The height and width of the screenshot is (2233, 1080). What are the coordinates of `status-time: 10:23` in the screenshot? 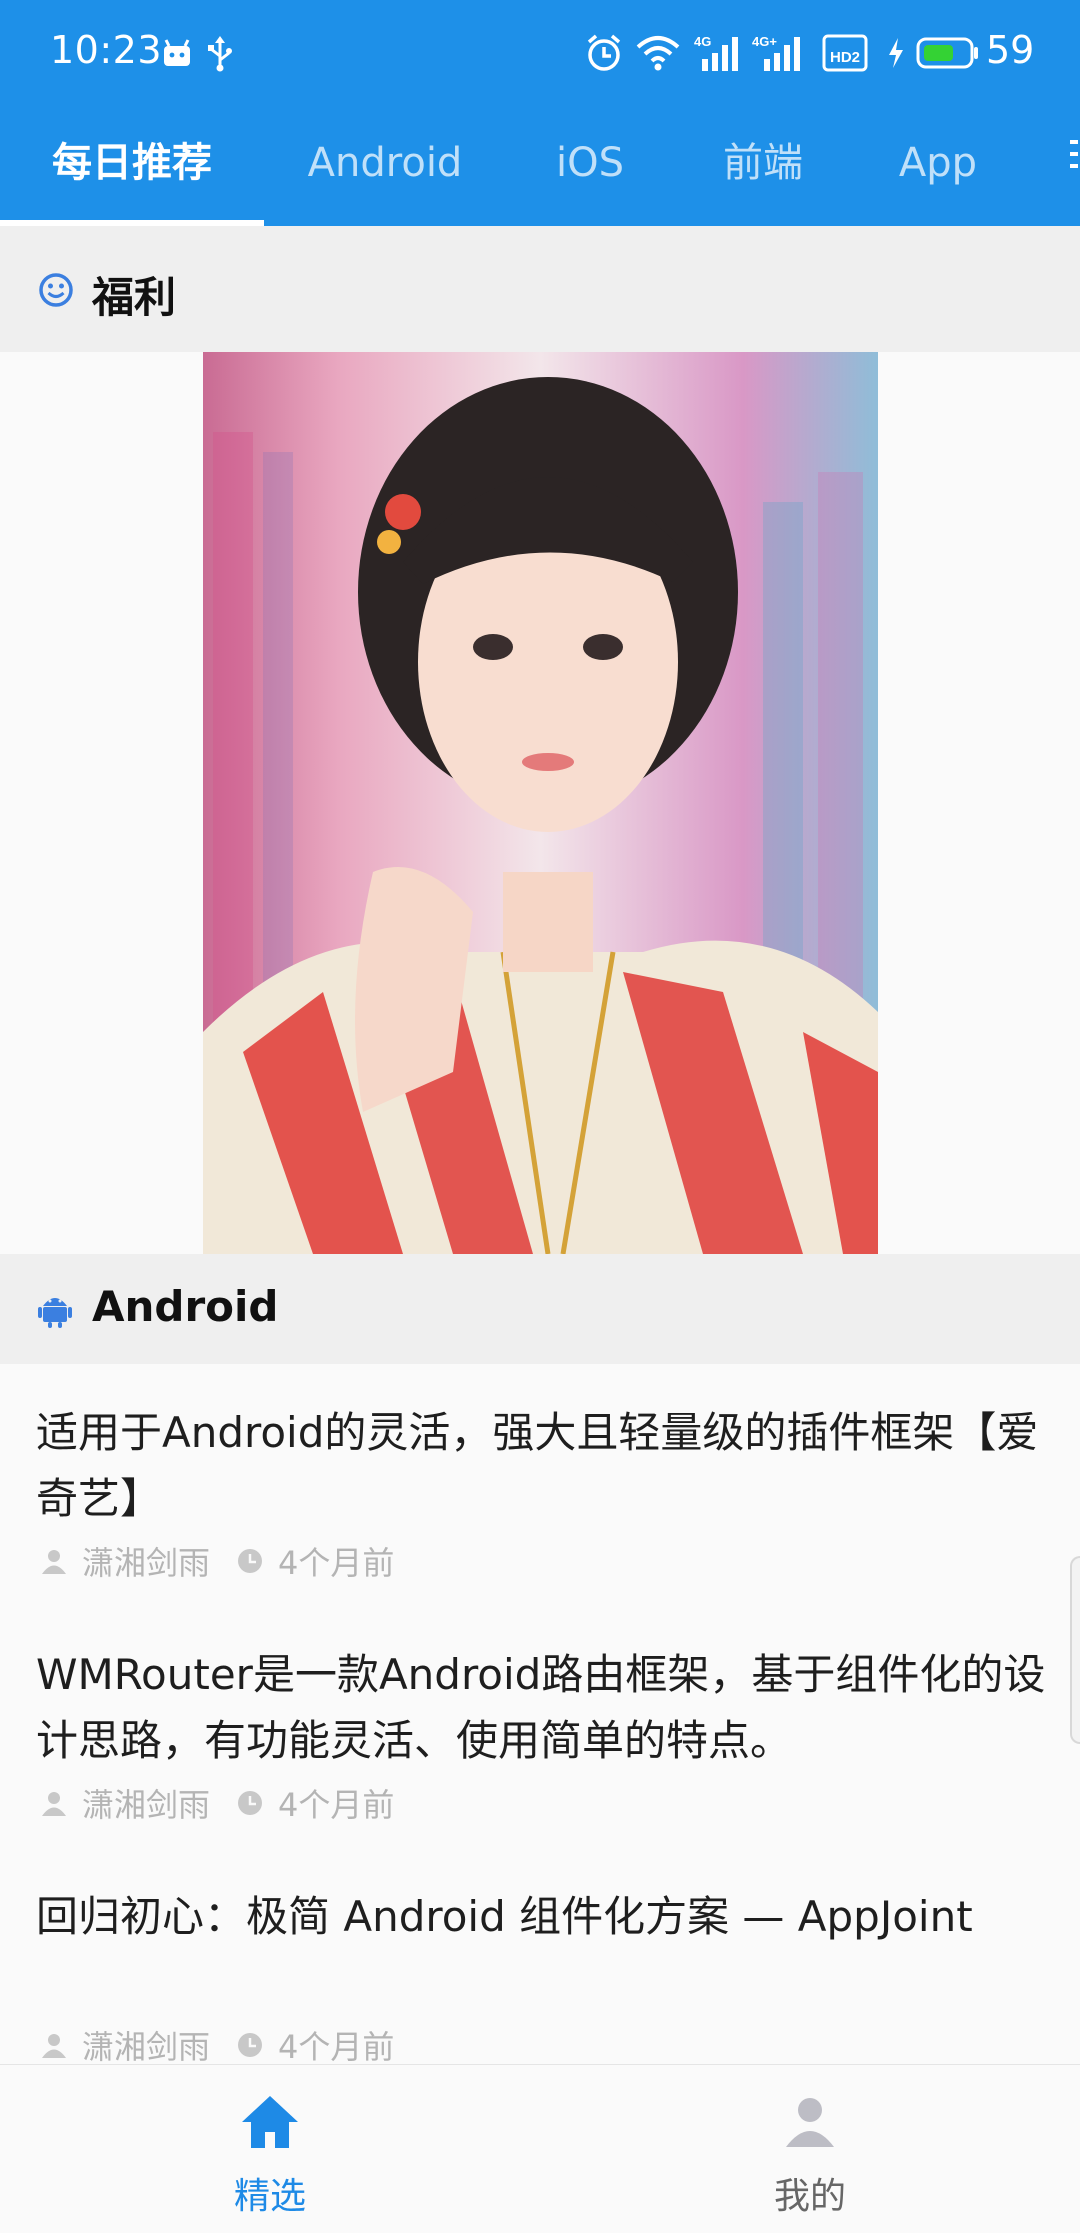 It's located at (106, 50).